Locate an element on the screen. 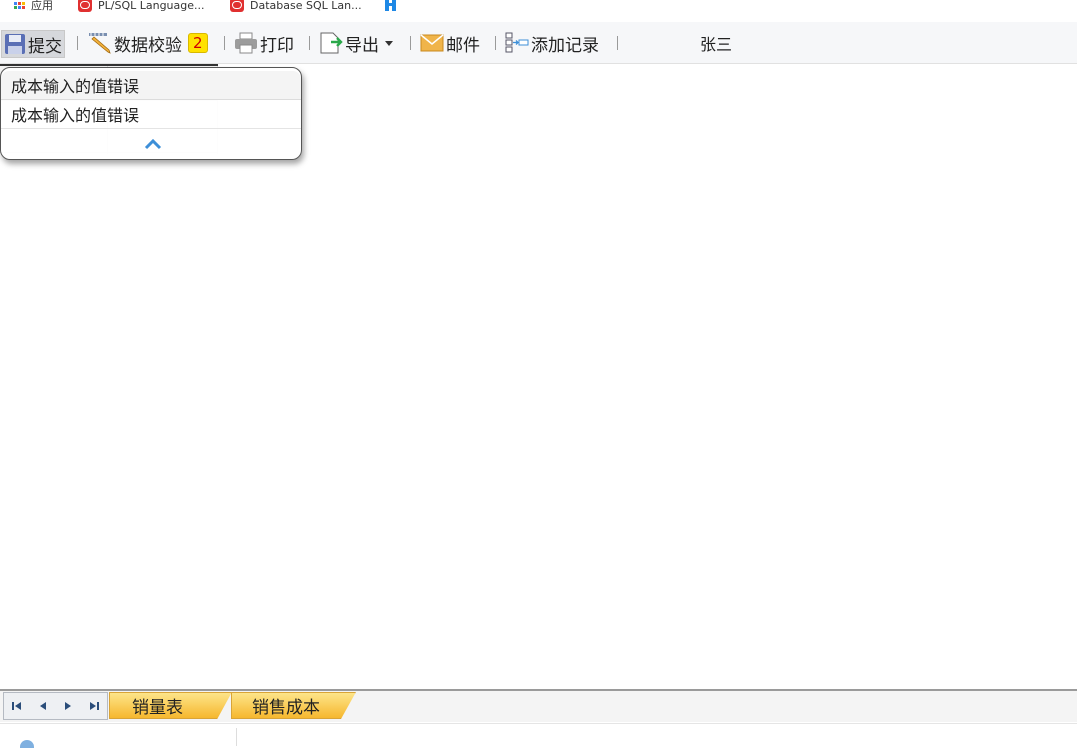 This screenshot has width=1077, height=748. bookmark-apps-label: 应用 is located at coordinates (42, 6).